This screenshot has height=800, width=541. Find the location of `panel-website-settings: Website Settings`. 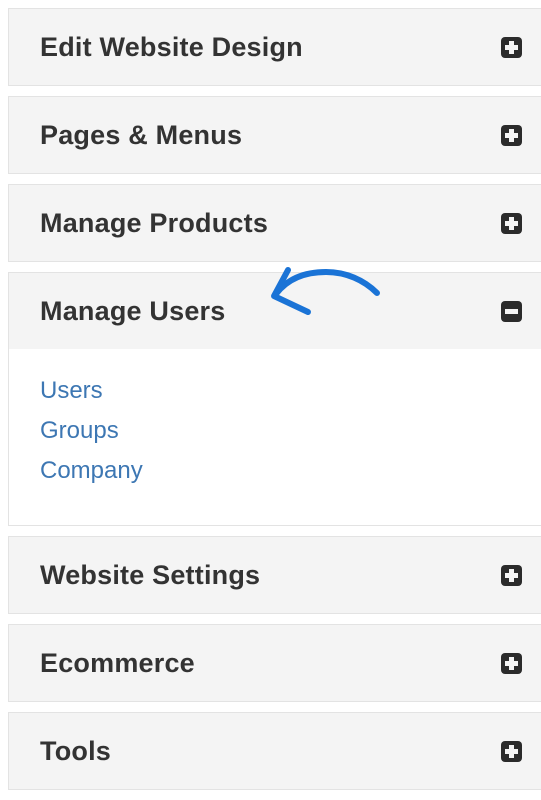

panel-website-settings: Website Settings is located at coordinates (274, 575).